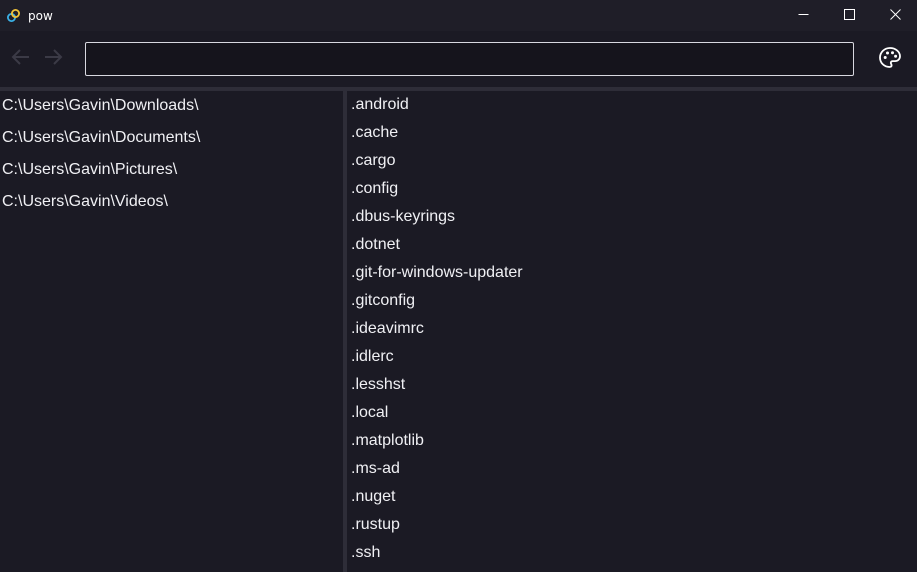 This screenshot has height=572, width=917. I want to click on quick-access-item: C:\Users\Gavin\Videos\, so click(85, 205).